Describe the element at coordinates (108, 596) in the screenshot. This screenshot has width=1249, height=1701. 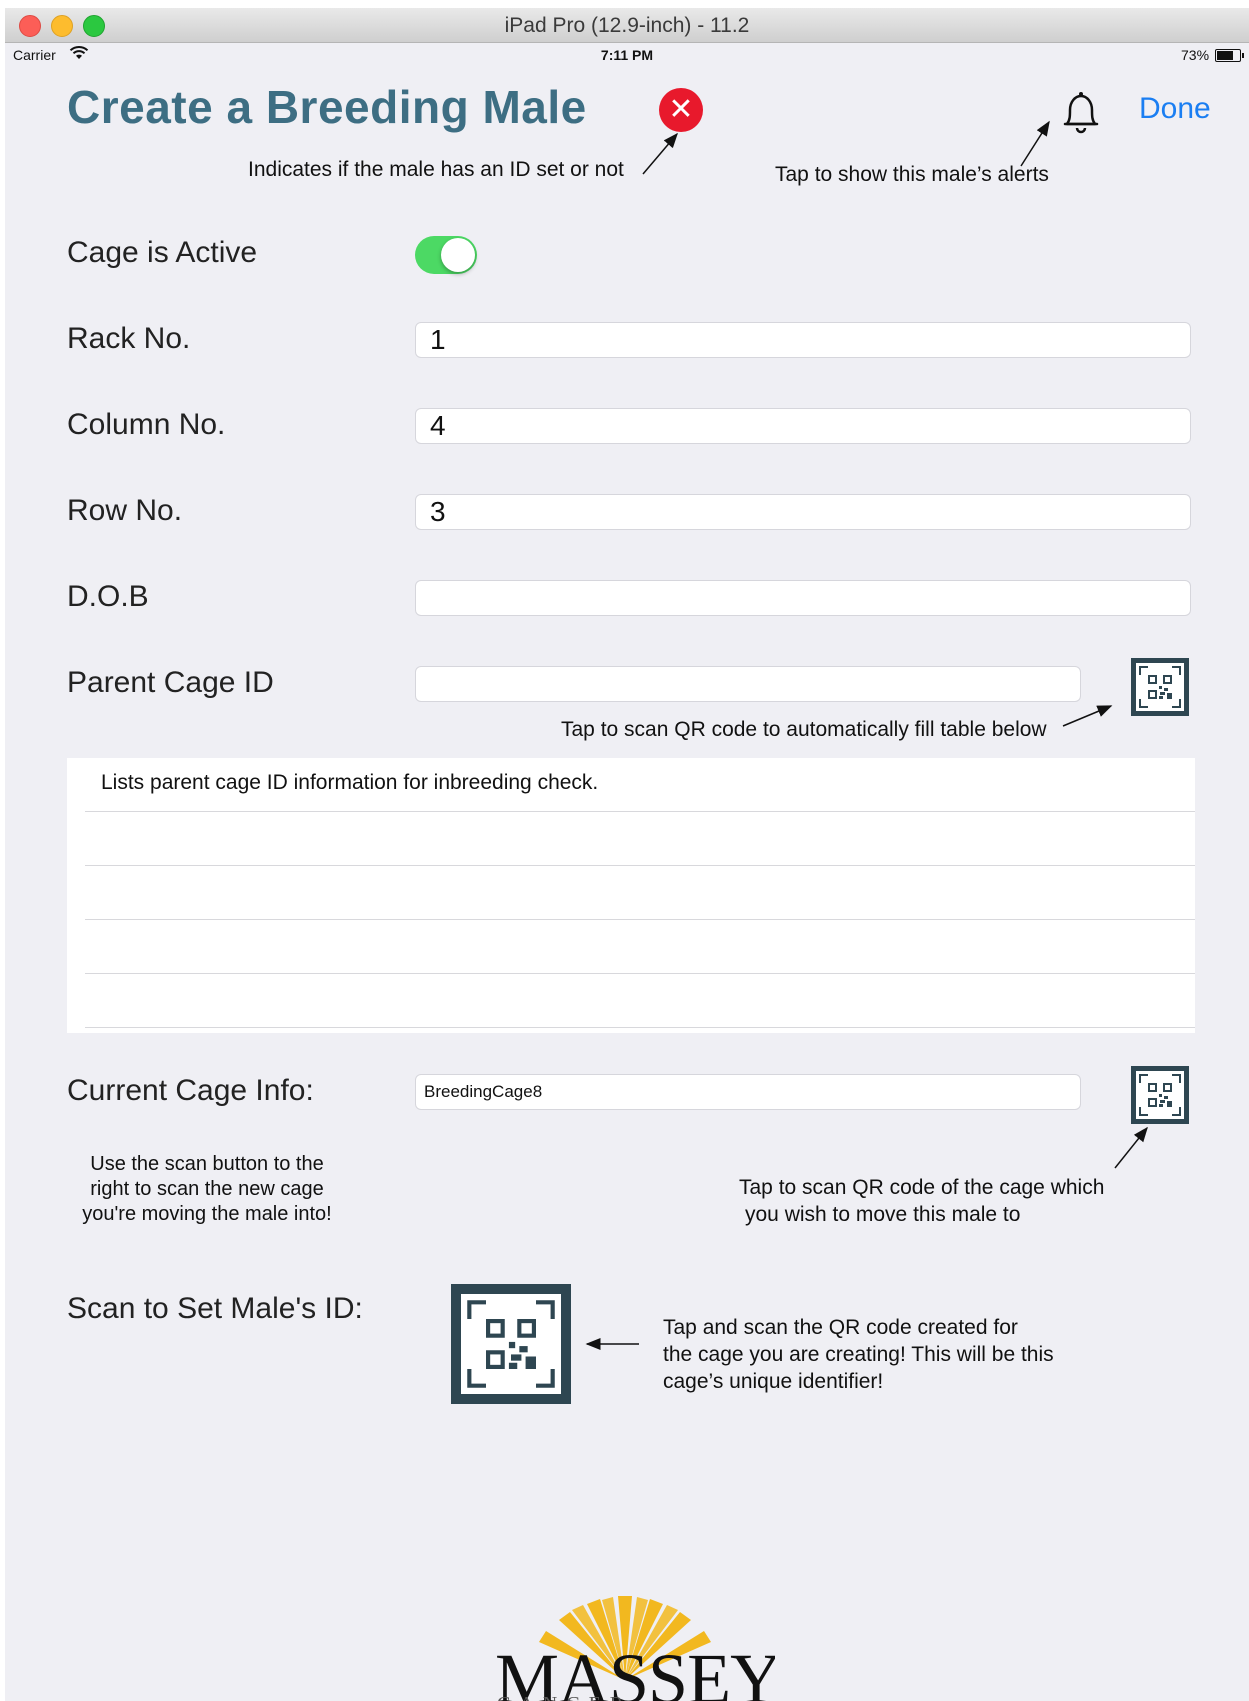
I see `dob-label: D.O.B` at that location.